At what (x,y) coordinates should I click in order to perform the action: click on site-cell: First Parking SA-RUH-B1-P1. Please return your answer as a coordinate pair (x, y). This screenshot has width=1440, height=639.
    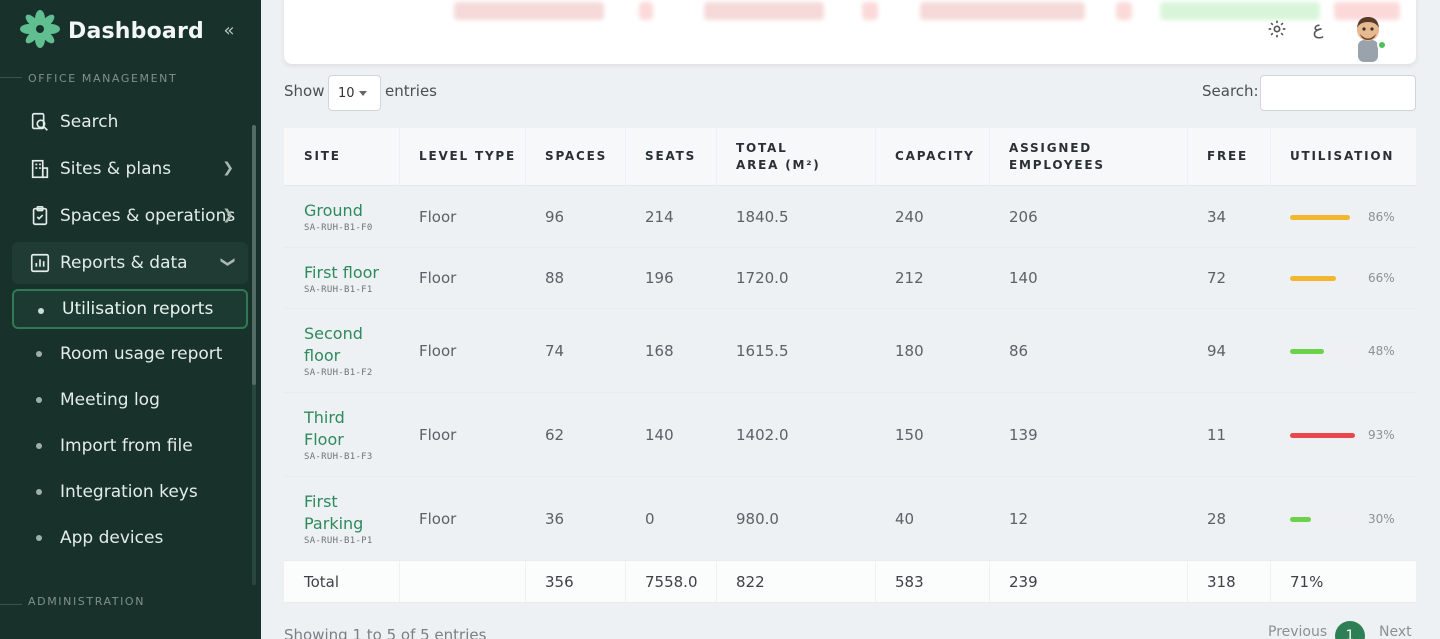
    Looking at the image, I should click on (342, 518).